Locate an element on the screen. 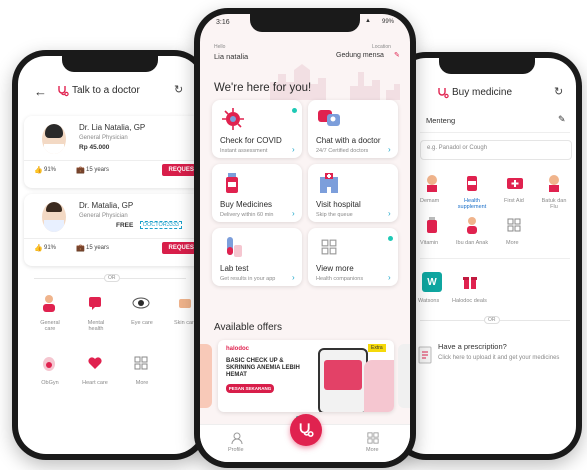  brand-label: Watsons is located at coordinates (429, 301).